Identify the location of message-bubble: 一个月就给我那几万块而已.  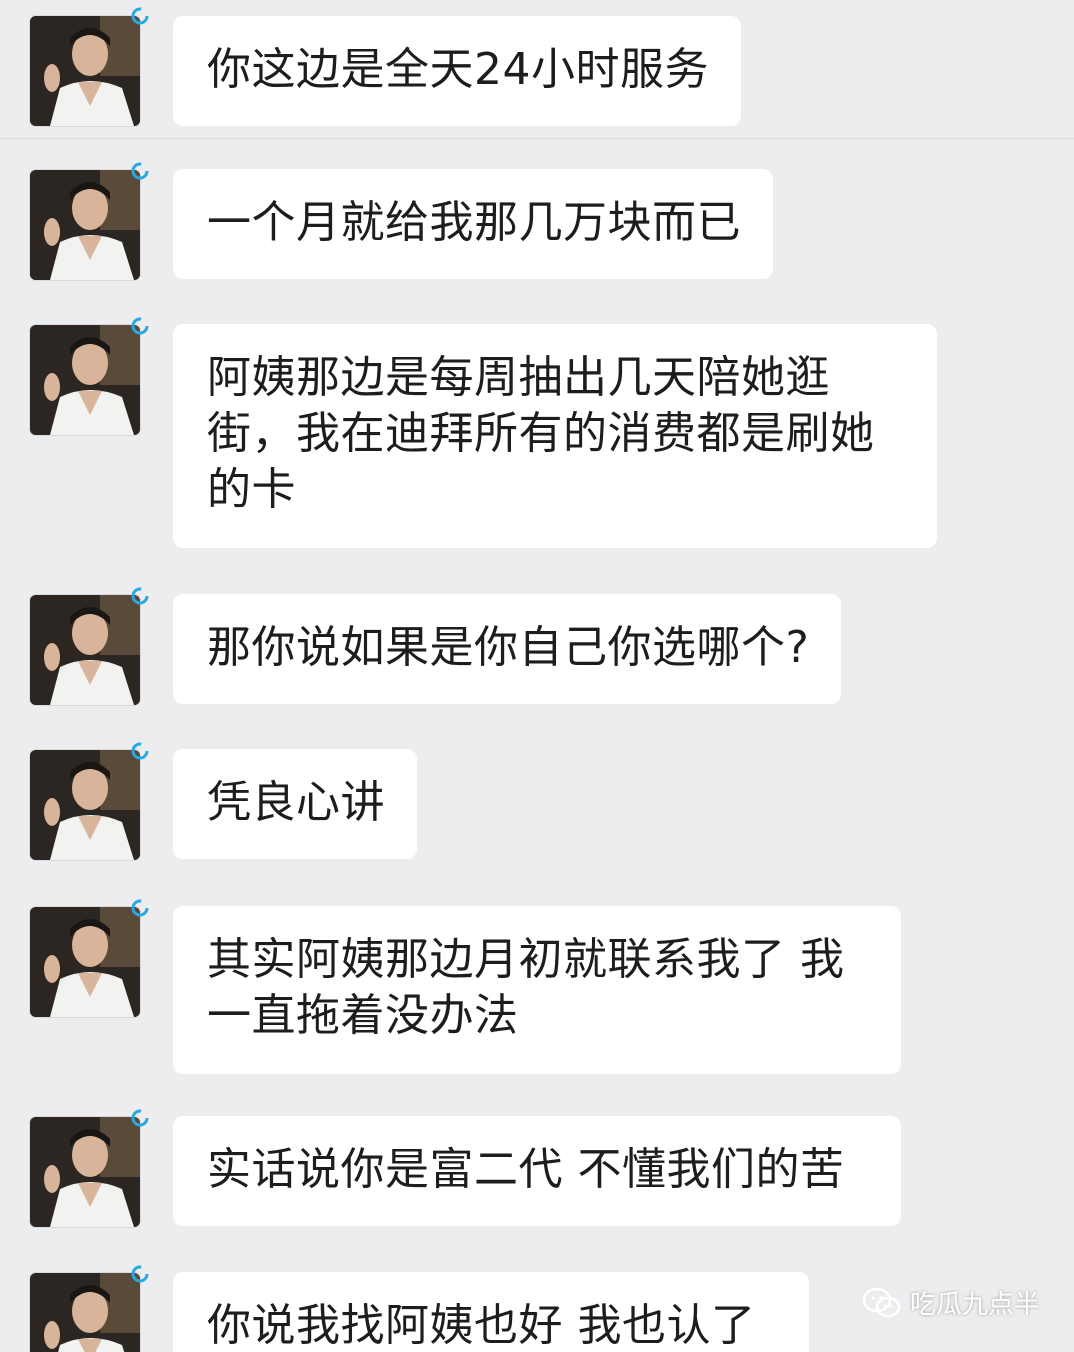
(473, 224).